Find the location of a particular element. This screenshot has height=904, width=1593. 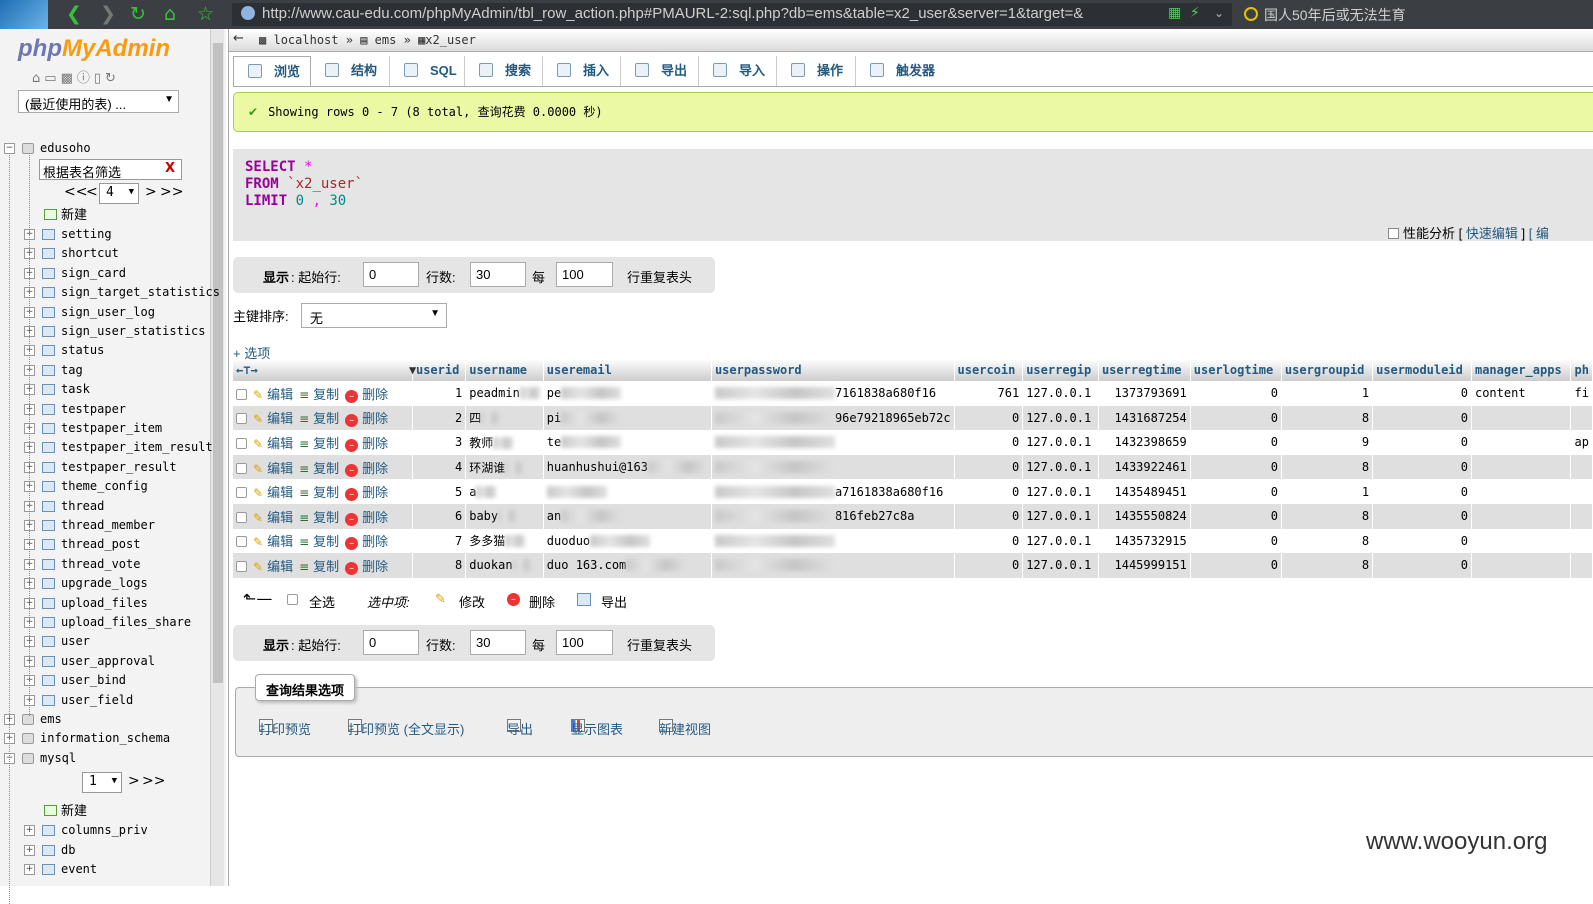

tree-table-setting: + setting is located at coordinates (105, 234).